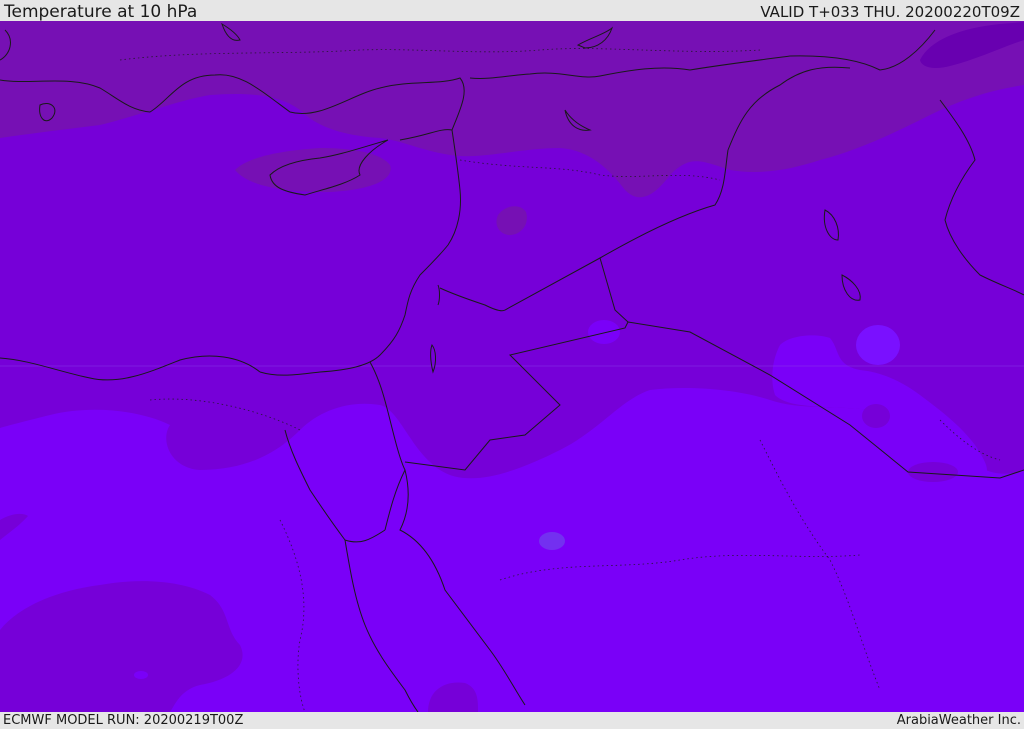 The height and width of the screenshot is (729, 1024). I want to click on map-title: Temperature at 10 hPa, so click(101, 12).